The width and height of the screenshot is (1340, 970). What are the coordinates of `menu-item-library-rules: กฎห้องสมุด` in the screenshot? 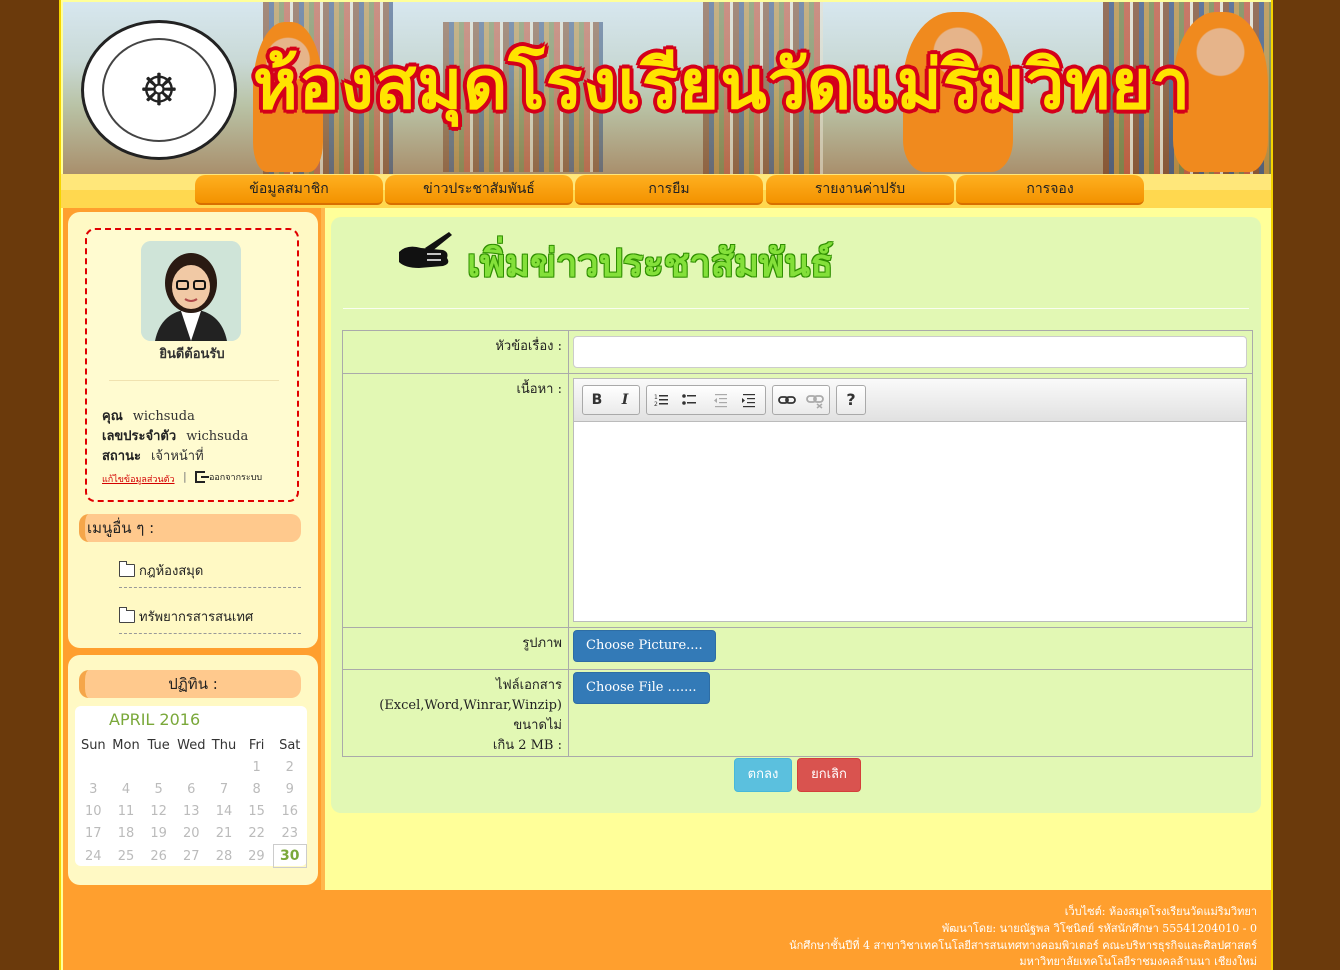 It's located at (210, 573).